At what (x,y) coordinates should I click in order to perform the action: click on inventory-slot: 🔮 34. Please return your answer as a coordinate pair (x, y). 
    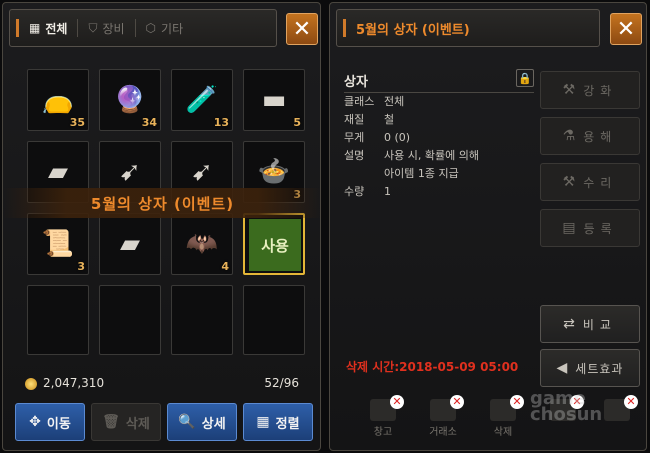
    Looking at the image, I should click on (130, 100).